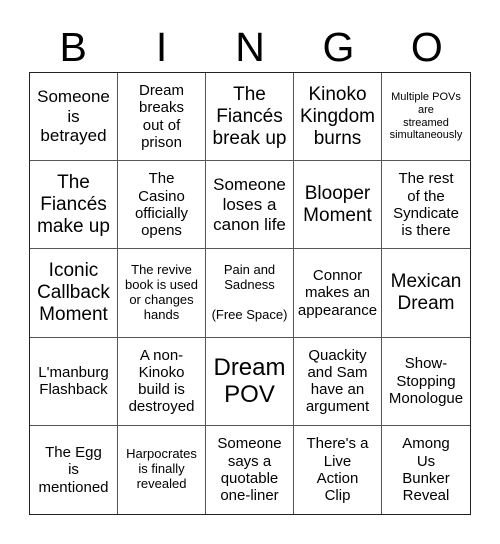 Image resolution: width=500 pixels, height=544 pixels. I want to click on bingo-cell-text: The rest of the Syndicate is there, so click(426, 205).